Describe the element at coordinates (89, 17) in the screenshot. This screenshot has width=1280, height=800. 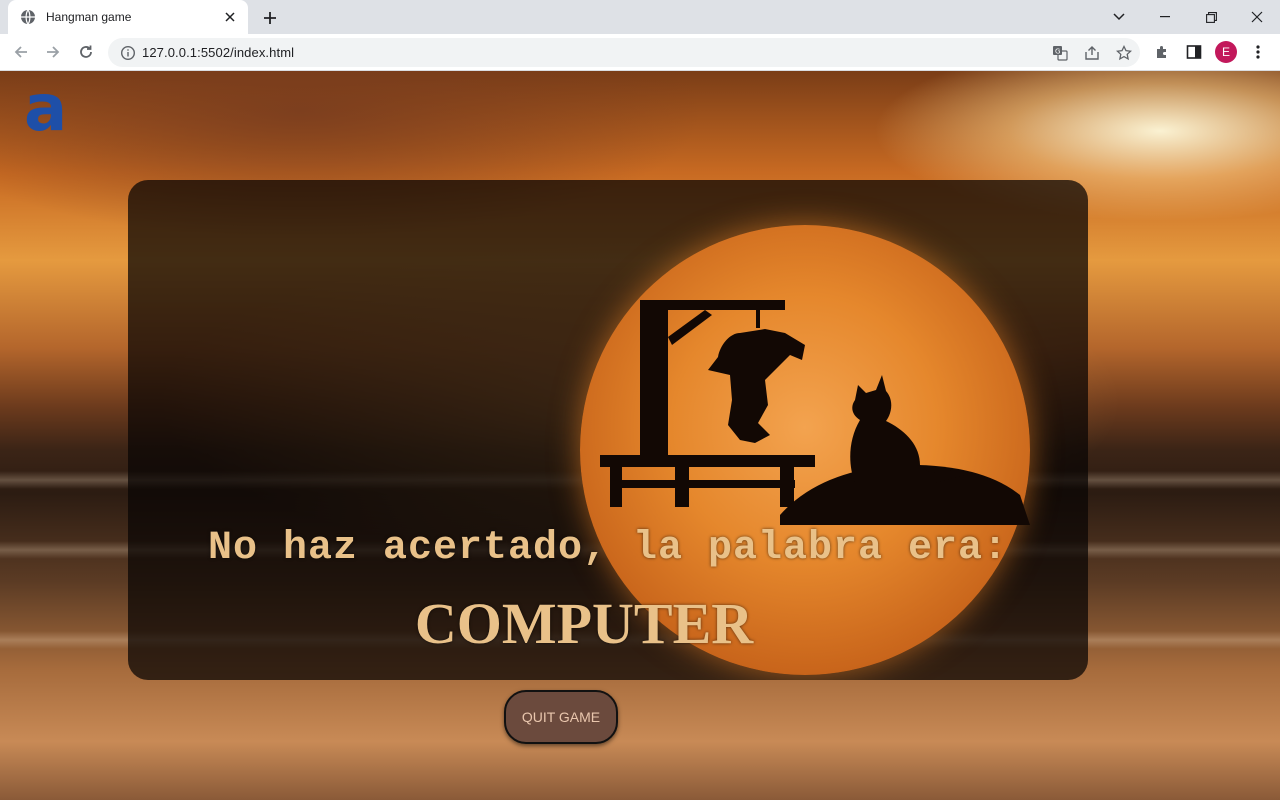
I see `tab-title: Hangman game` at that location.